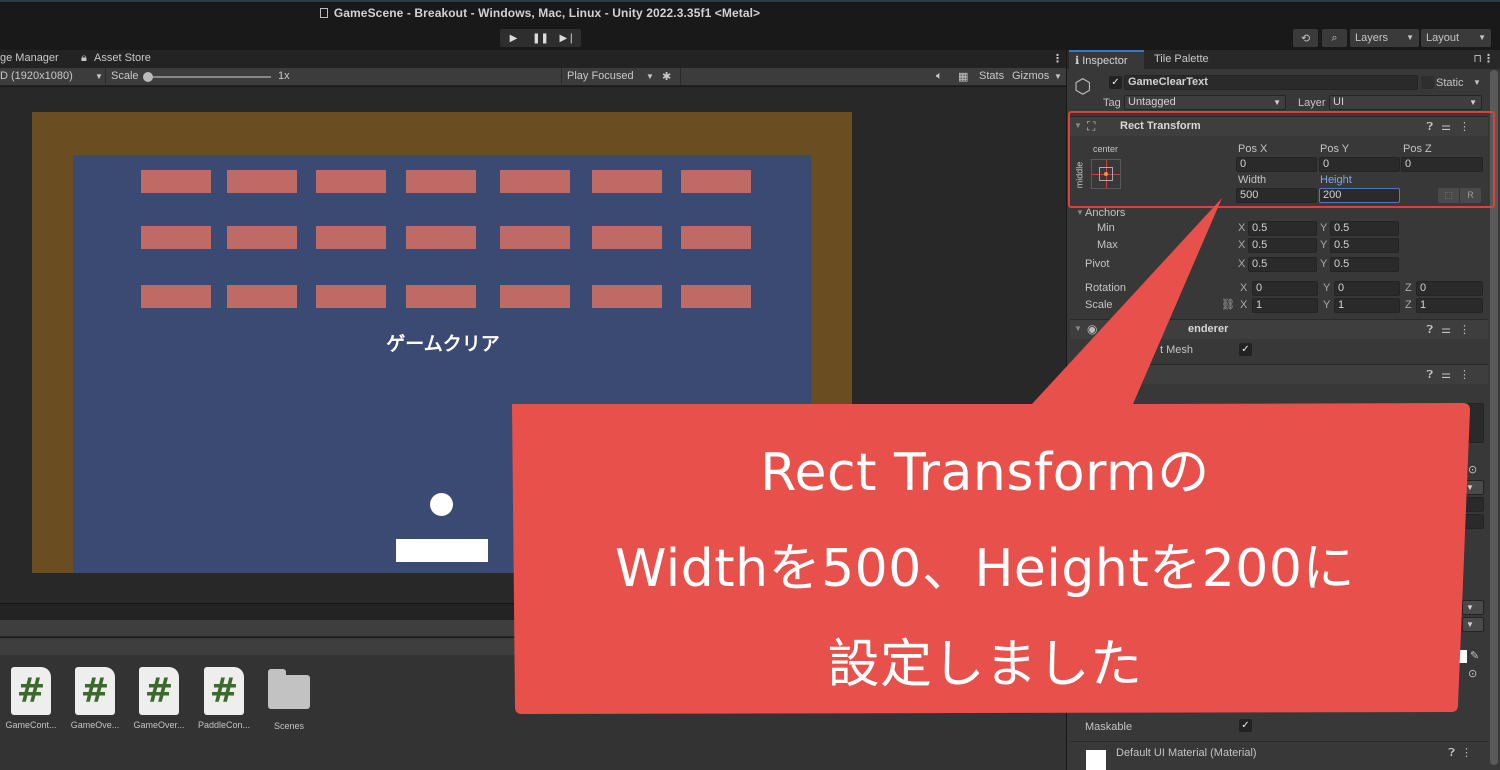  I want to click on callout-line-2: Widthを500、Heightを200に, so click(985, 569).